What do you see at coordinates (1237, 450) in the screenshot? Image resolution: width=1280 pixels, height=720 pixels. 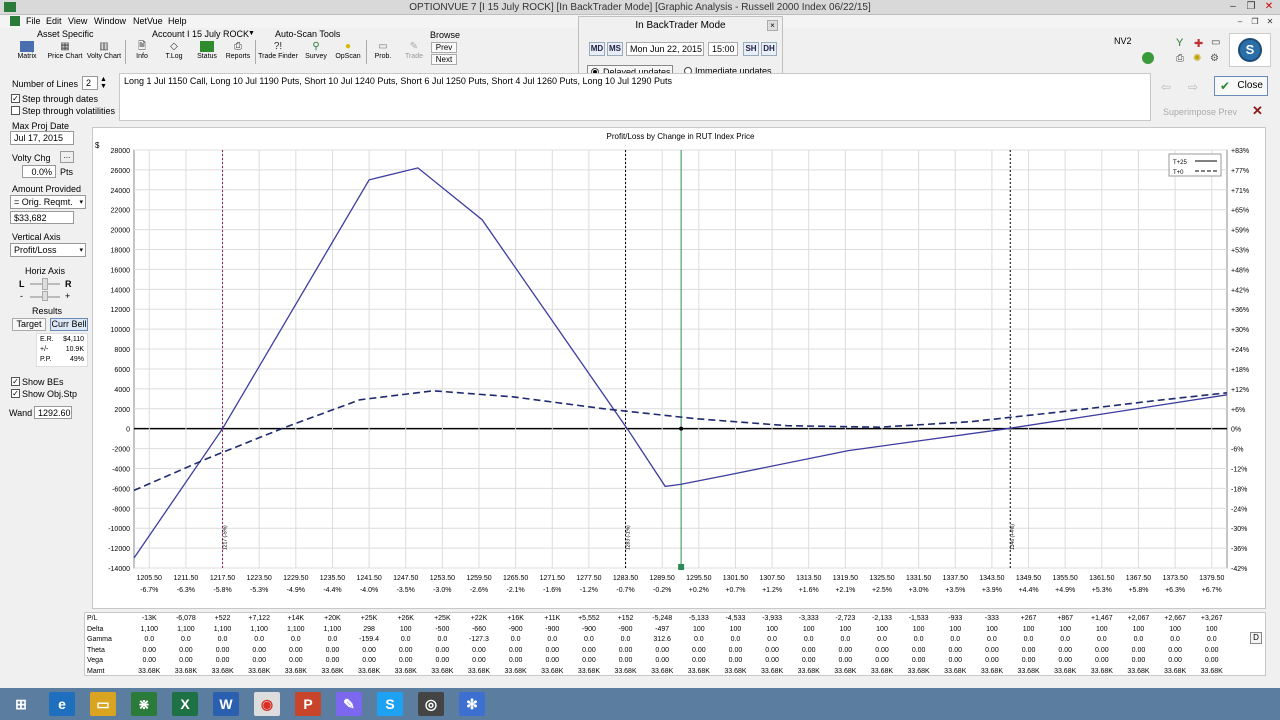 I see `pct-tick-label: -6%` at bounding box center [1237, 450].